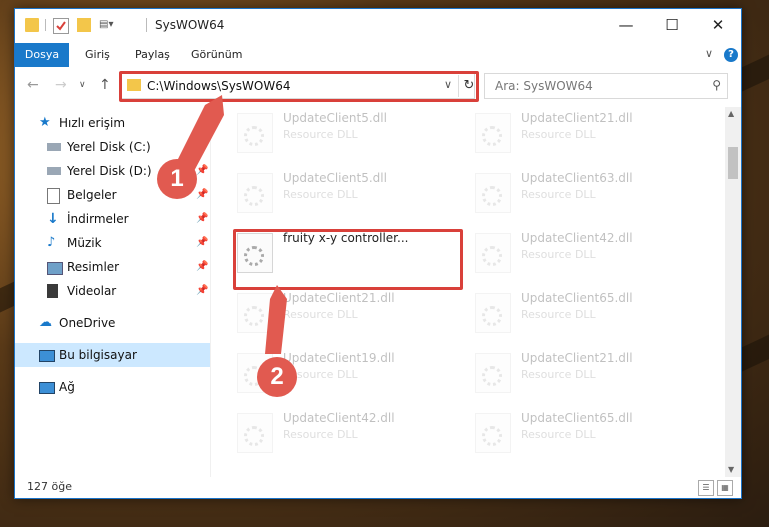 This screenshot has height=527, width=769. I want to click on tab-share: Paylaş, so click(152, 55).